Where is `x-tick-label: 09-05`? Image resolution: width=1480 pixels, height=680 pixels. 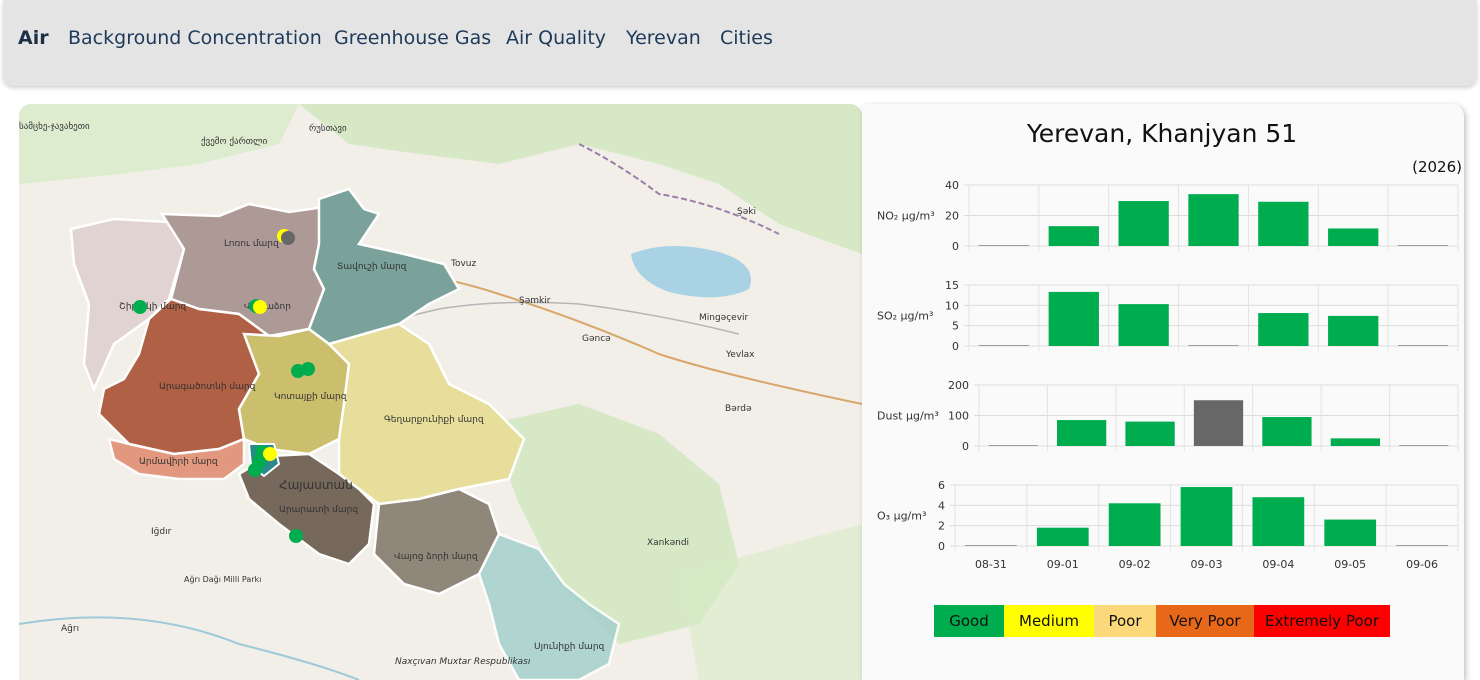
x-tick-label: 09-05 is located at coordinates (1350, 564).